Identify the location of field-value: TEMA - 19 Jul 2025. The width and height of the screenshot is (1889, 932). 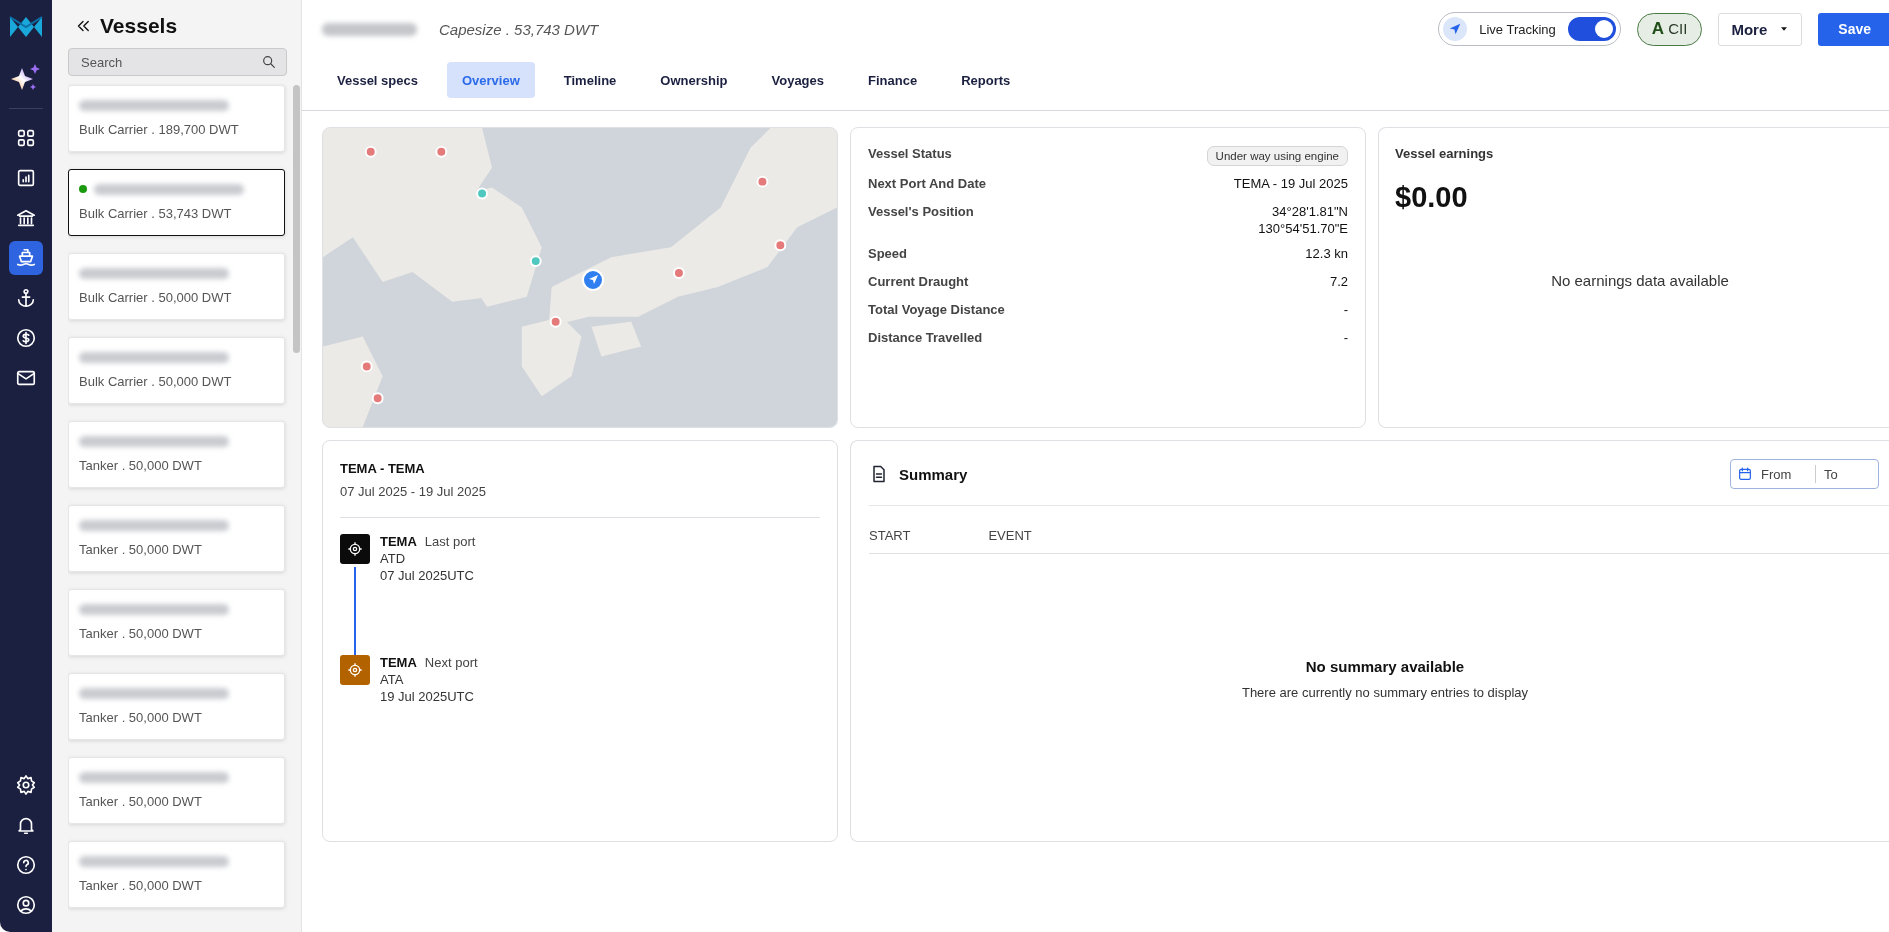
(1290, 183).